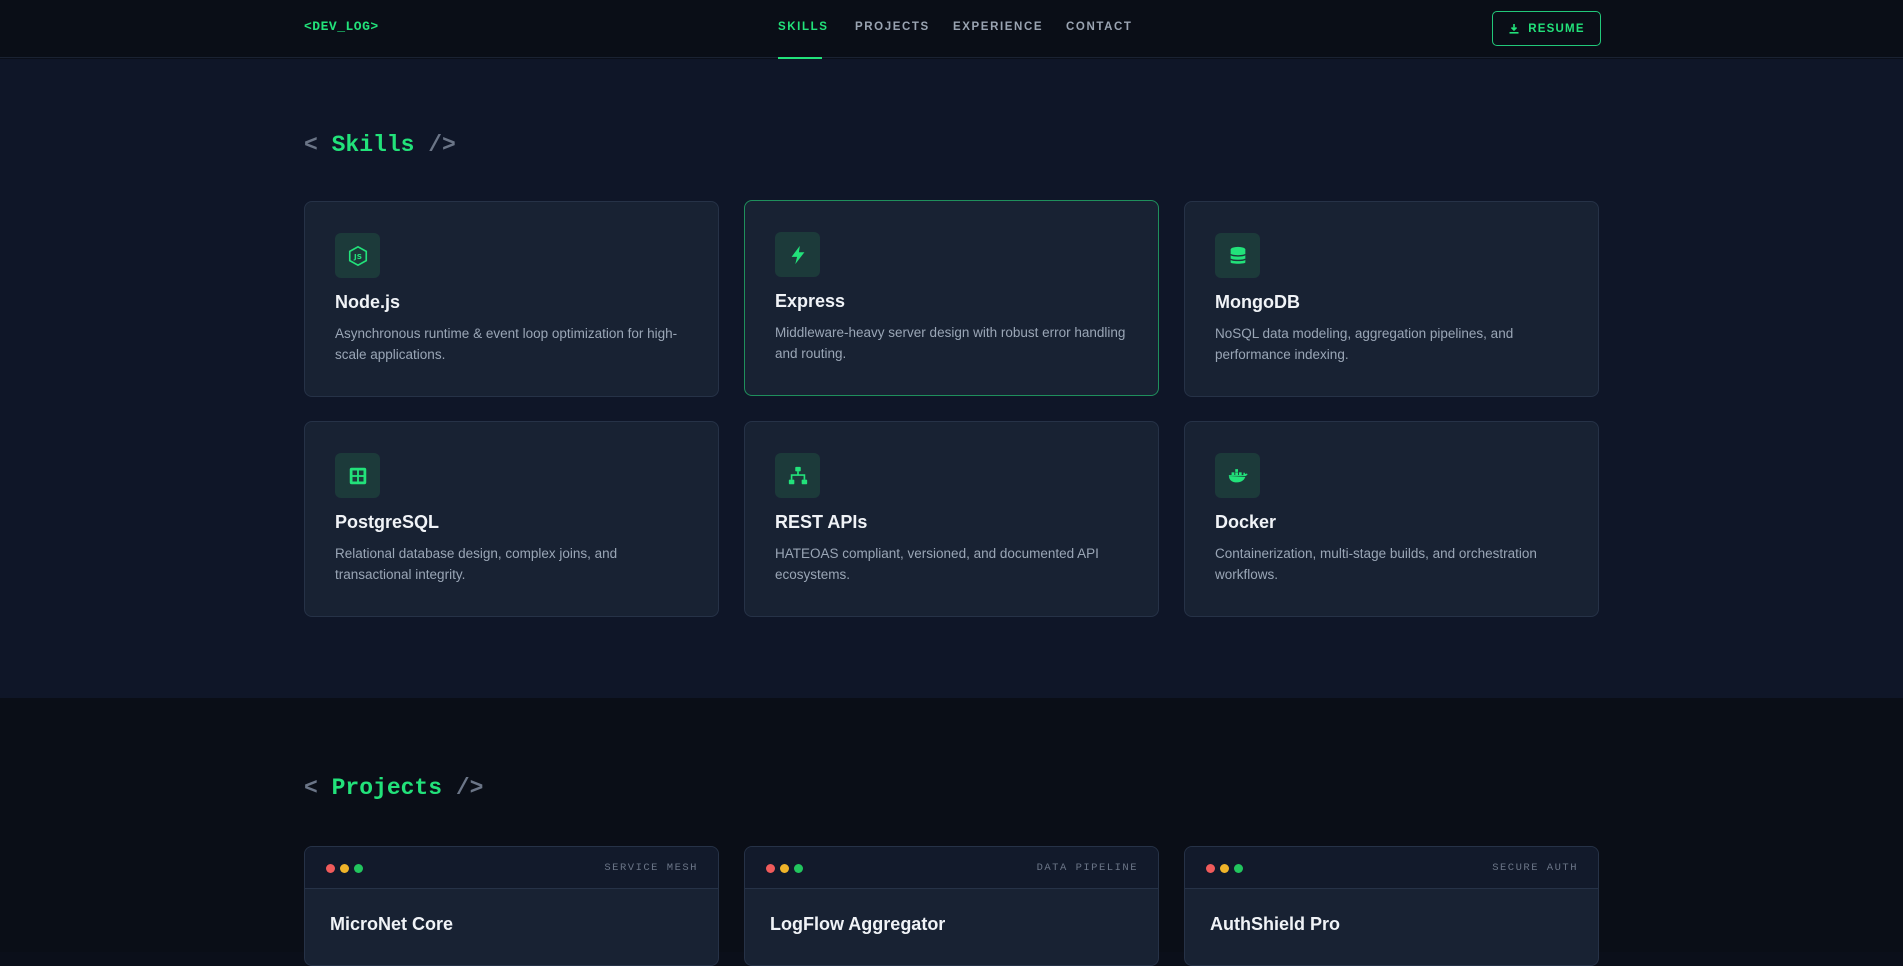 The width and height of the screenshot is (1903, 966). Describe the element at coordinates (387, 788) in the screenshot. I see `projects-title-word: Projects` at that location.